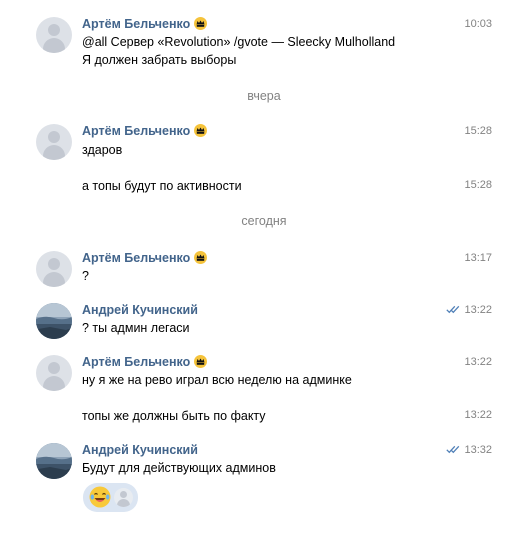 The width and height of the screenshot is (528, 545). What do you see at coordinates (478, 310) in the screenshot?
I see `message-time-value: 13:22` at bounding box center [478, 310].